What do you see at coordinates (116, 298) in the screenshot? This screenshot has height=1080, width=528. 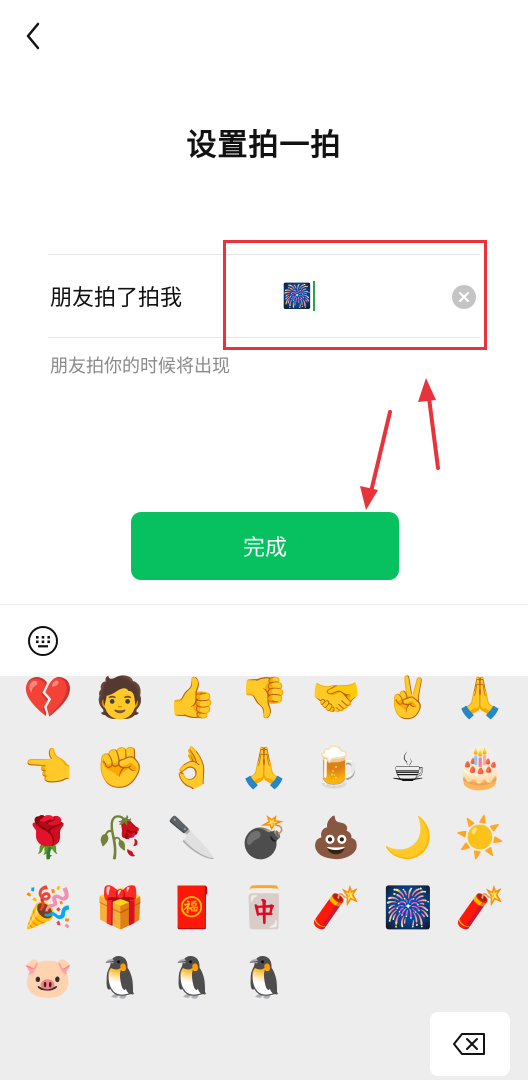 I see `pat-label: 朋友拍了拍我` at bounding box center [116, 298].